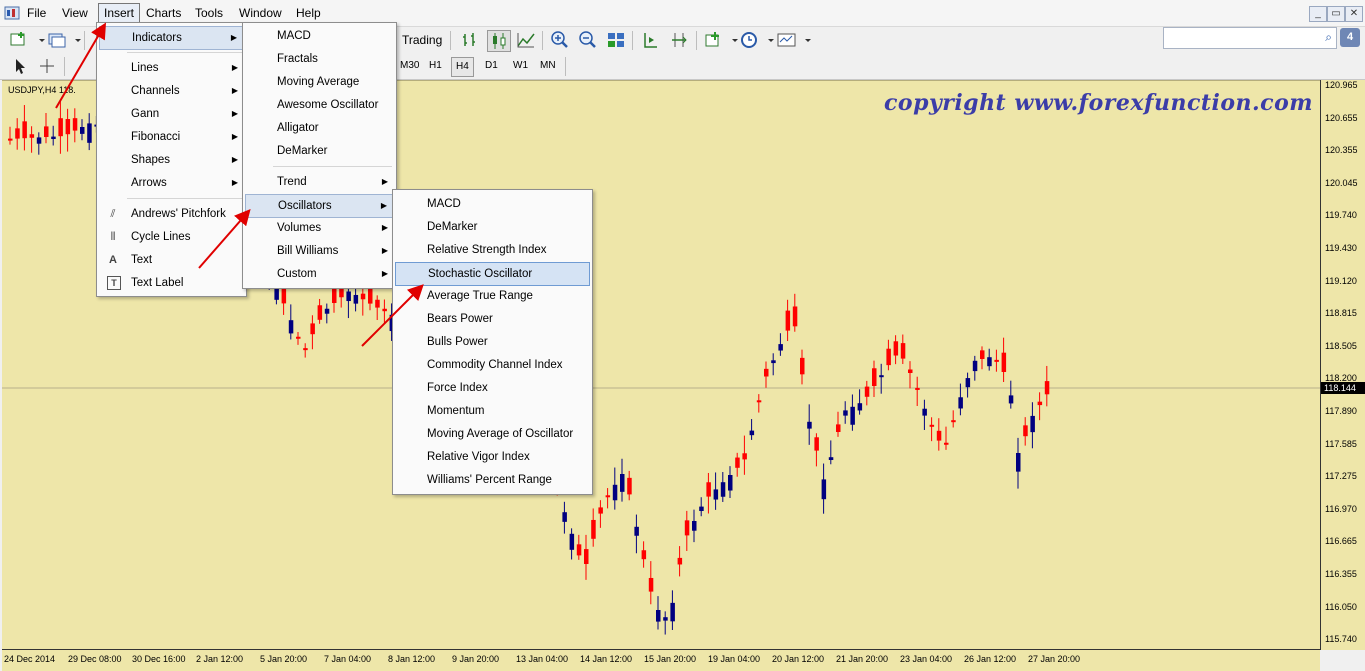 This screenshot has height=671, width=1365. Describe the element at coordinates (30, 659) in the screenshot. I see `time-tick-label: 24 Dec 2014` at that location.